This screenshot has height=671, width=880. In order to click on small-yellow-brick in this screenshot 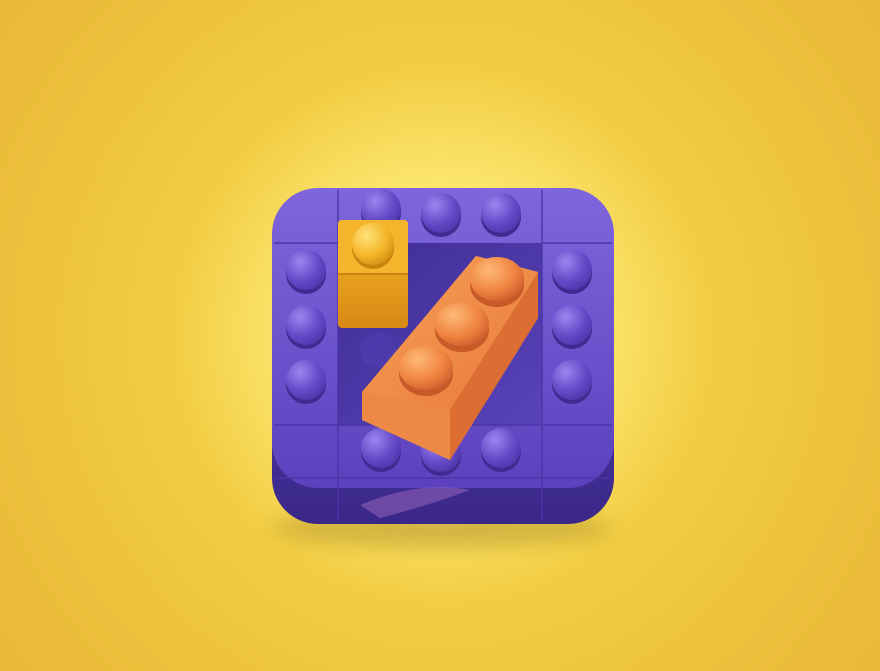, I will do `click(373, 274)`.